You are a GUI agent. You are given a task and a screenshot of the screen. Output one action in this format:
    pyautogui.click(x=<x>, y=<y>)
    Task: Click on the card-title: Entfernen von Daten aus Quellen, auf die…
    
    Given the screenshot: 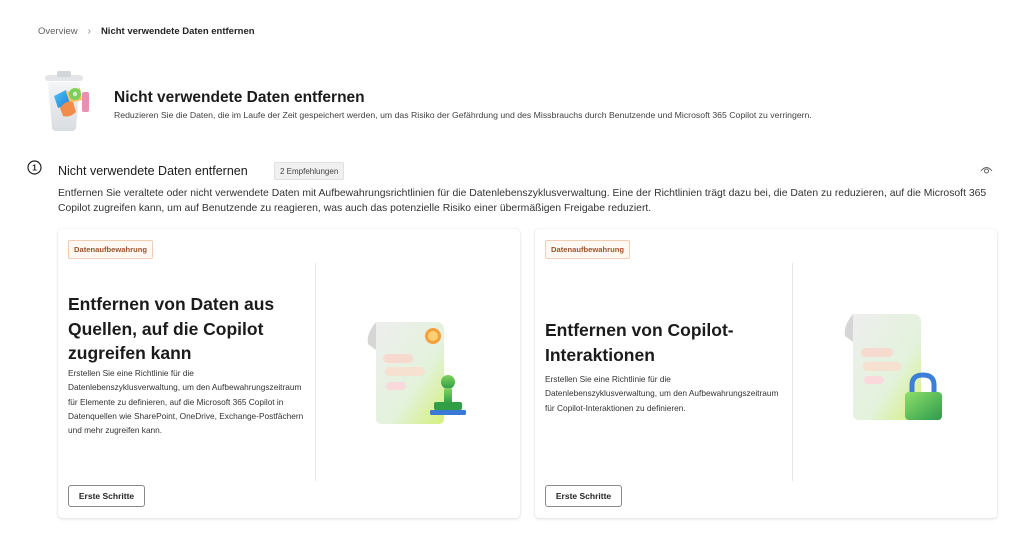 What is the action you would take?
    pyautogui.click(x=171, y=328)
    